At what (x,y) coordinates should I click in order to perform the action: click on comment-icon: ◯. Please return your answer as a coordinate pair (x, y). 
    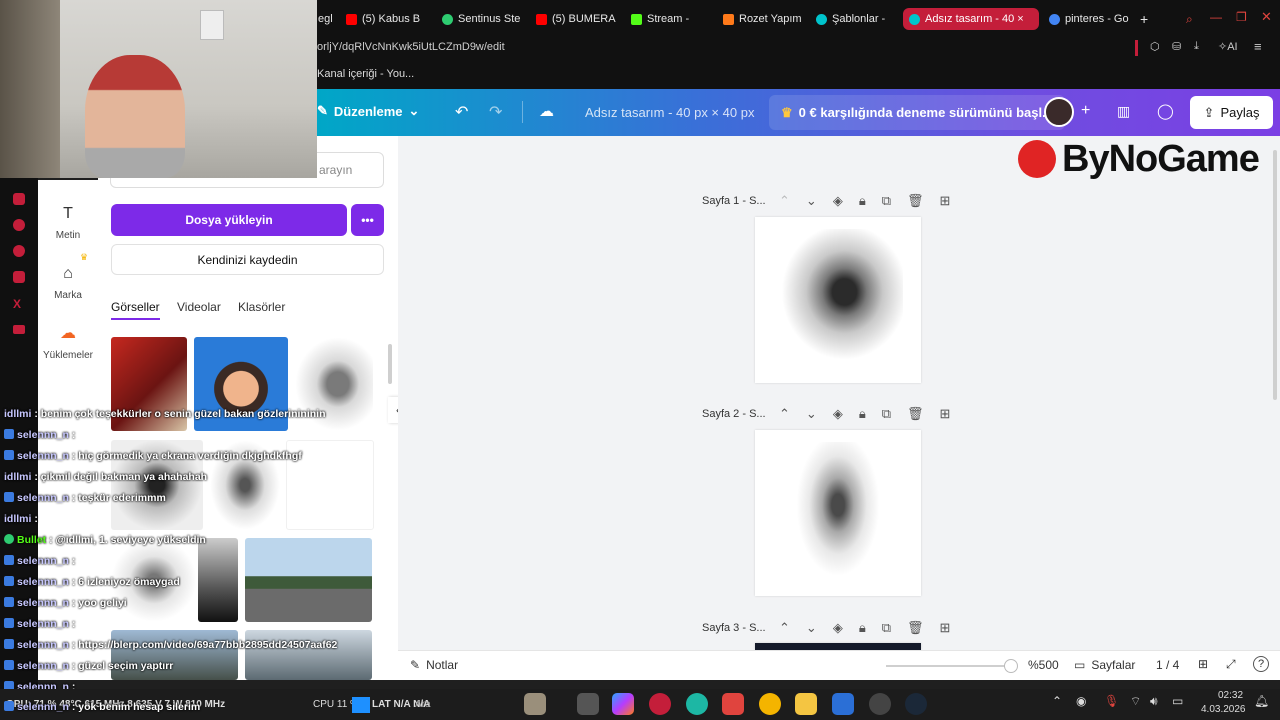
    Looking at the image, I should click on (1165, 111).